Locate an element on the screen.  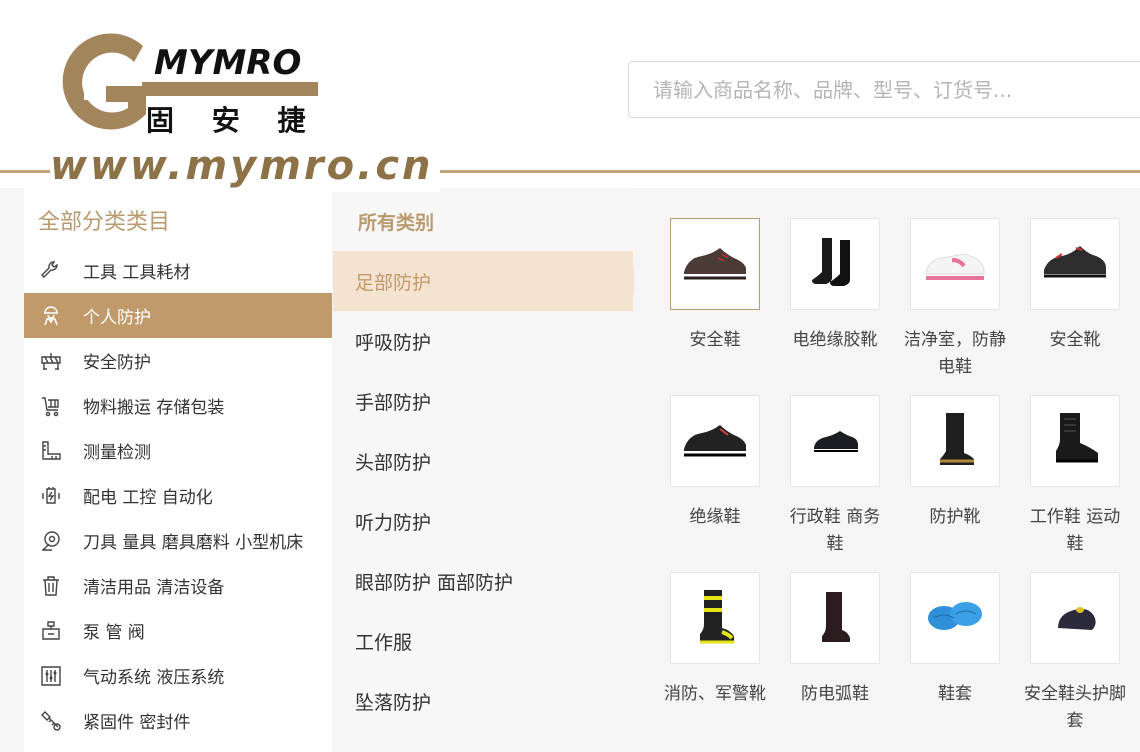
product-name: 消防、军警靴 is located at coordinates (715, 694).